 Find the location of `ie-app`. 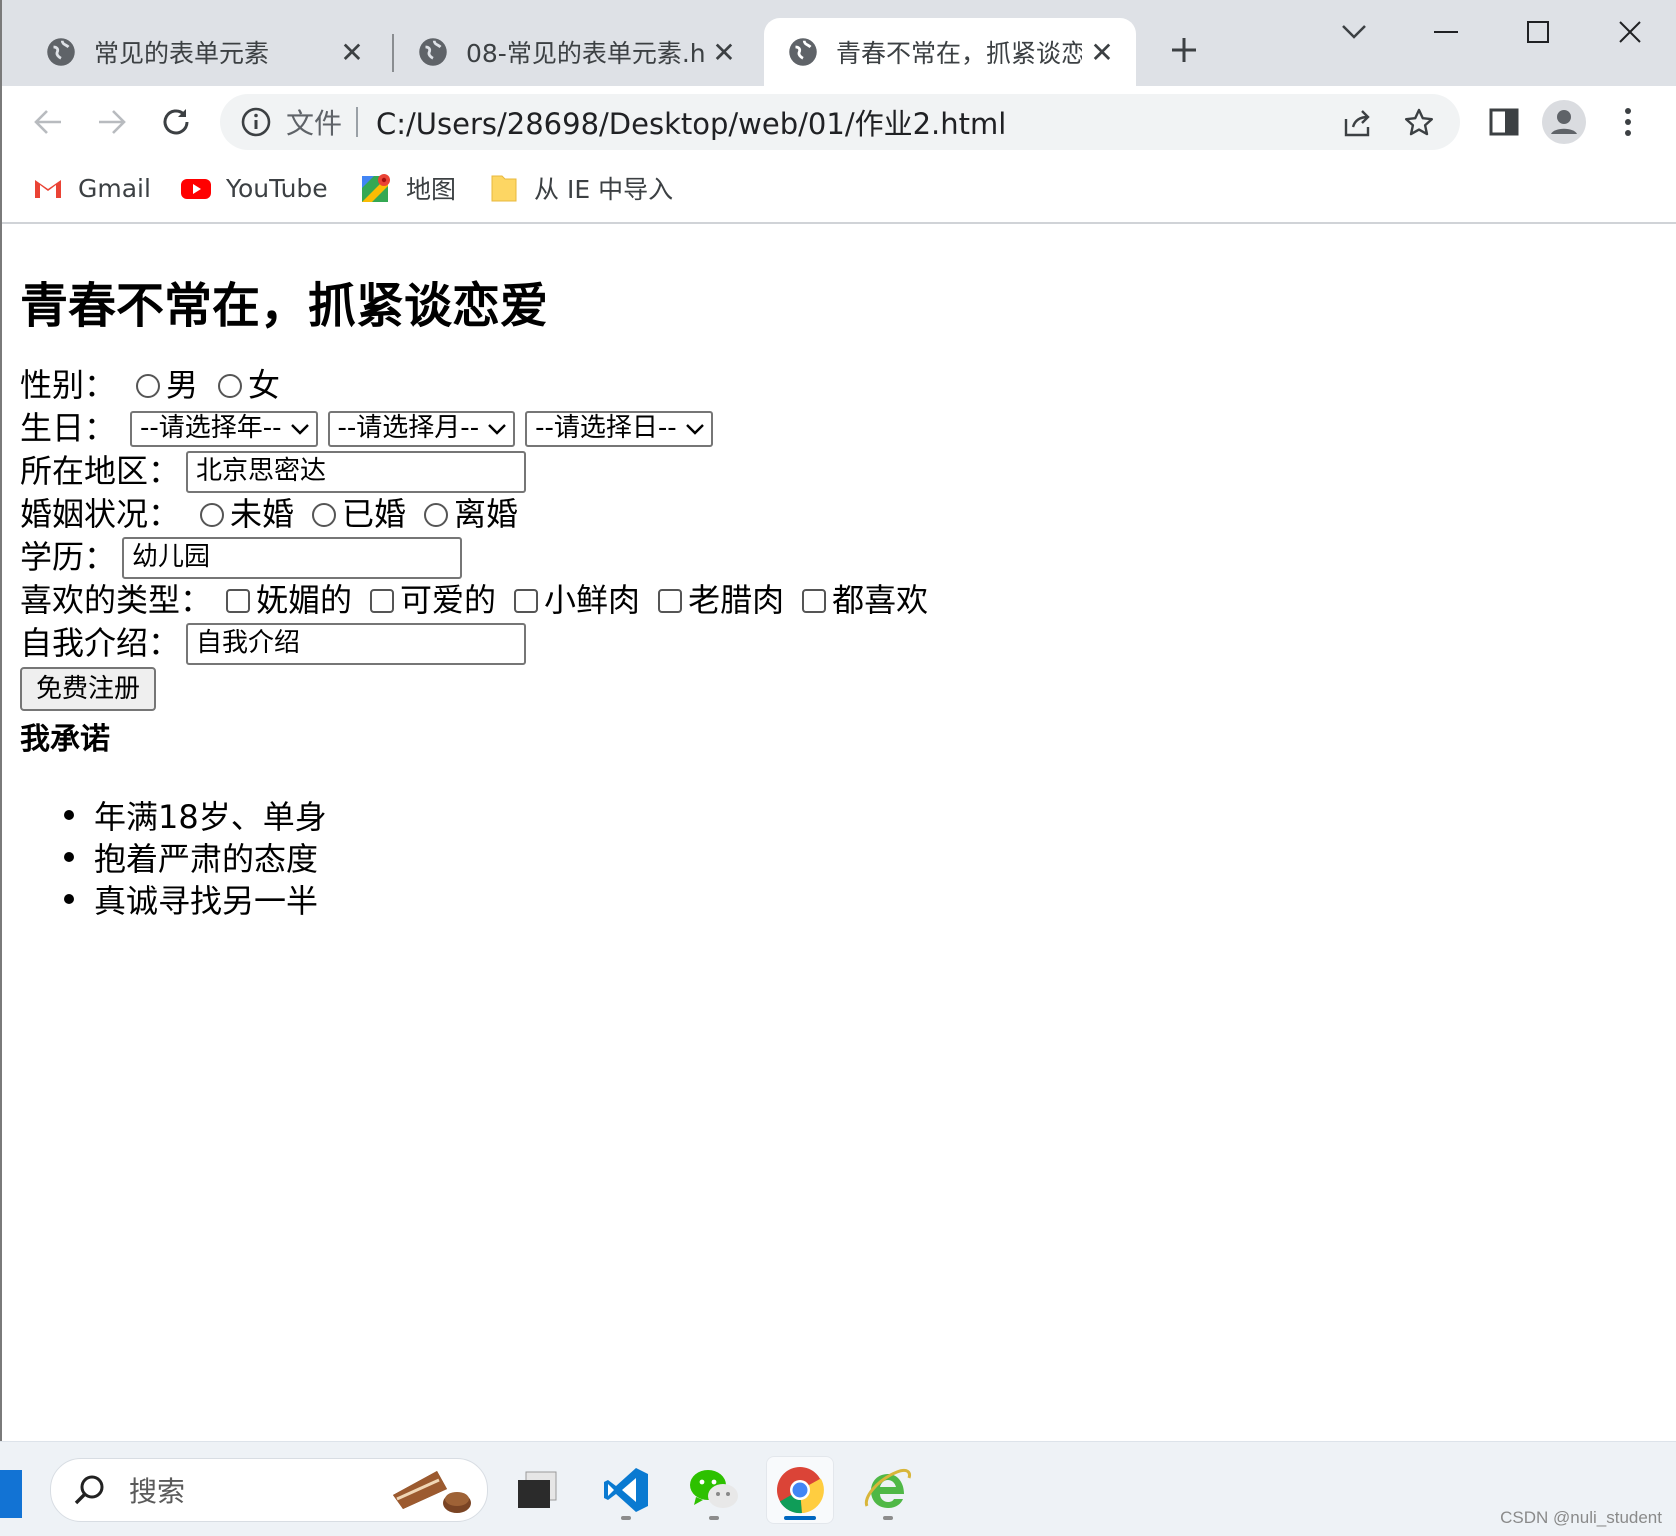

ie-app is located at coordinates (888, 1490).